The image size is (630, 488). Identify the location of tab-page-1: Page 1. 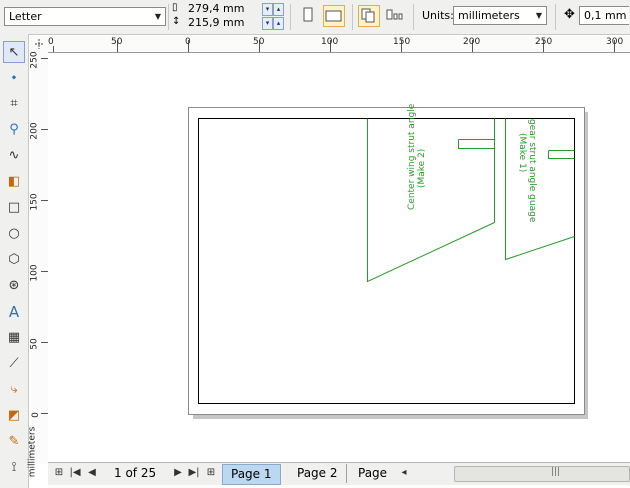
(251, 474).